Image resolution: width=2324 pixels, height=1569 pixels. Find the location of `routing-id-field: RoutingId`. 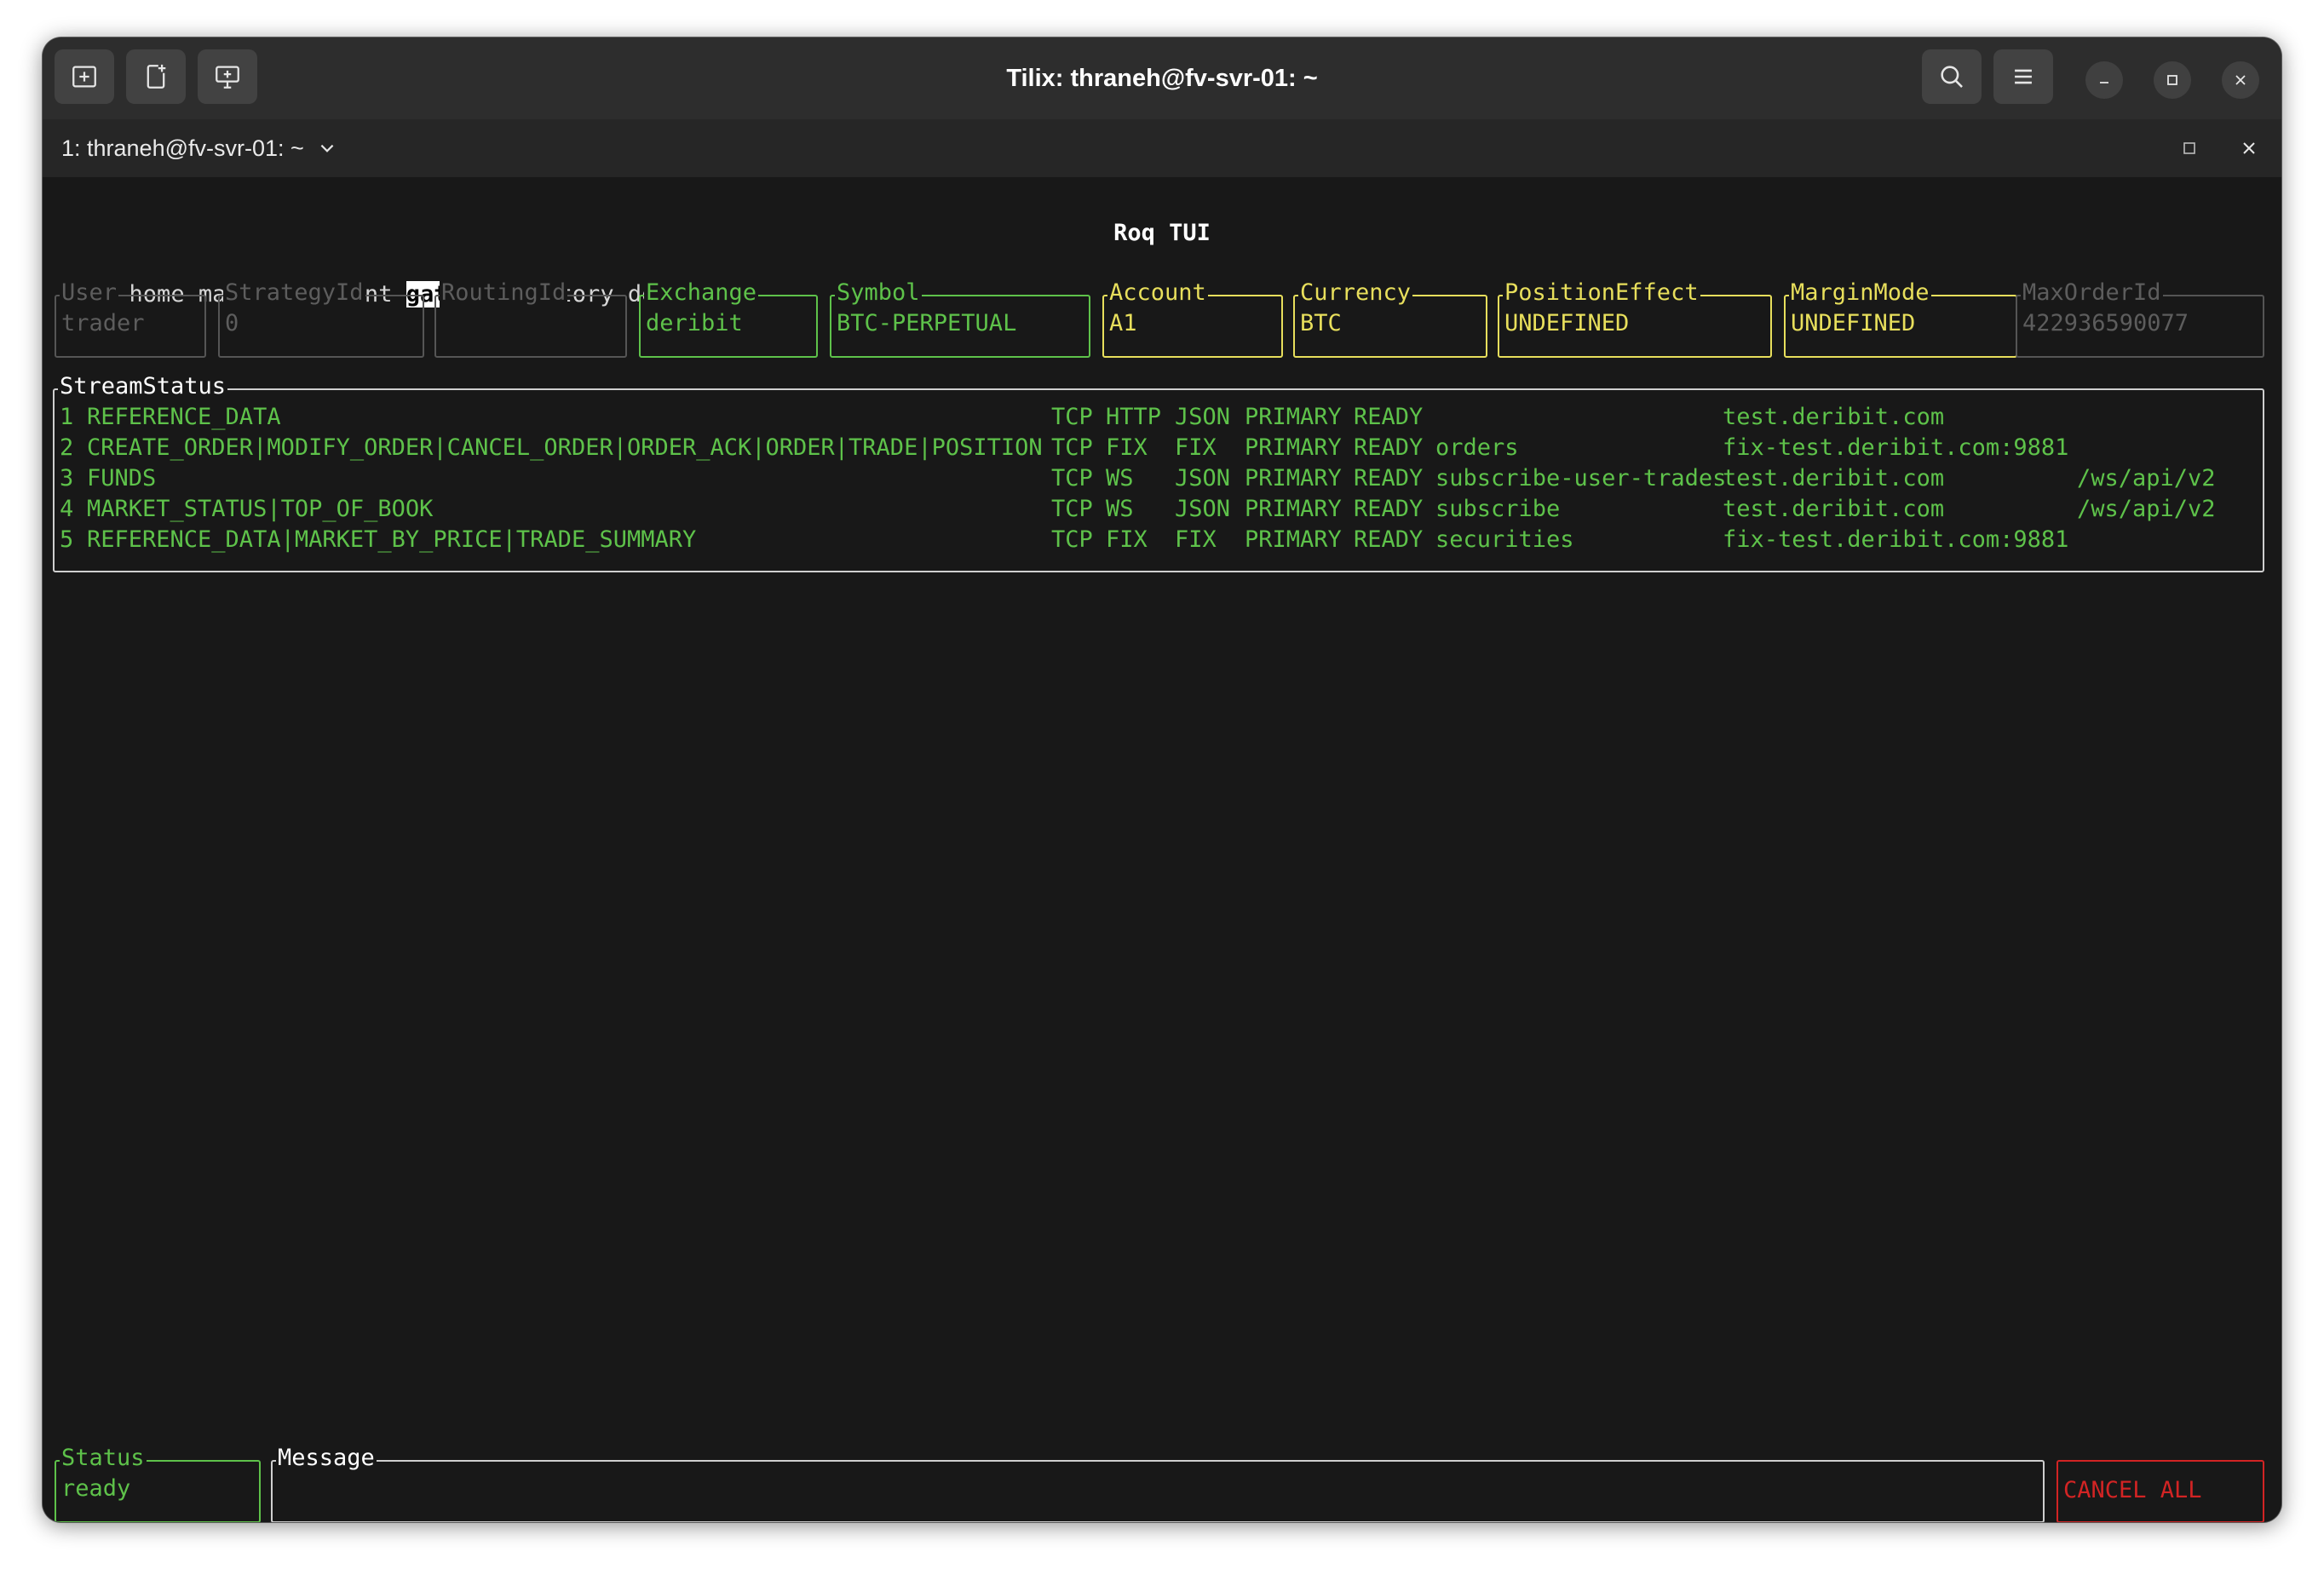

routing-id-field: RoutingId is located at coordinates (530, 318).